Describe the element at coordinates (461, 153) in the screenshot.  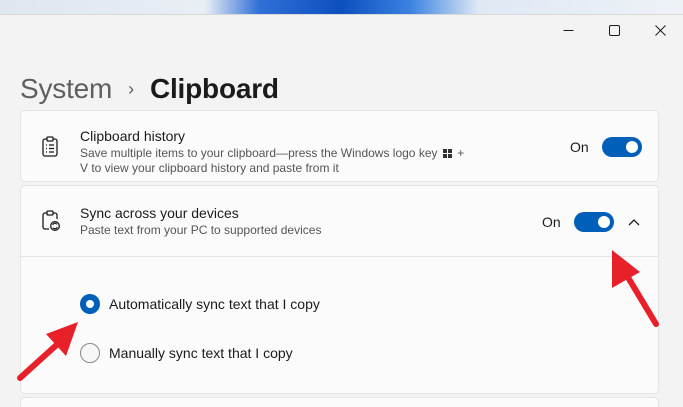
I see `clipboard-history-desc-plus: +` at that location.